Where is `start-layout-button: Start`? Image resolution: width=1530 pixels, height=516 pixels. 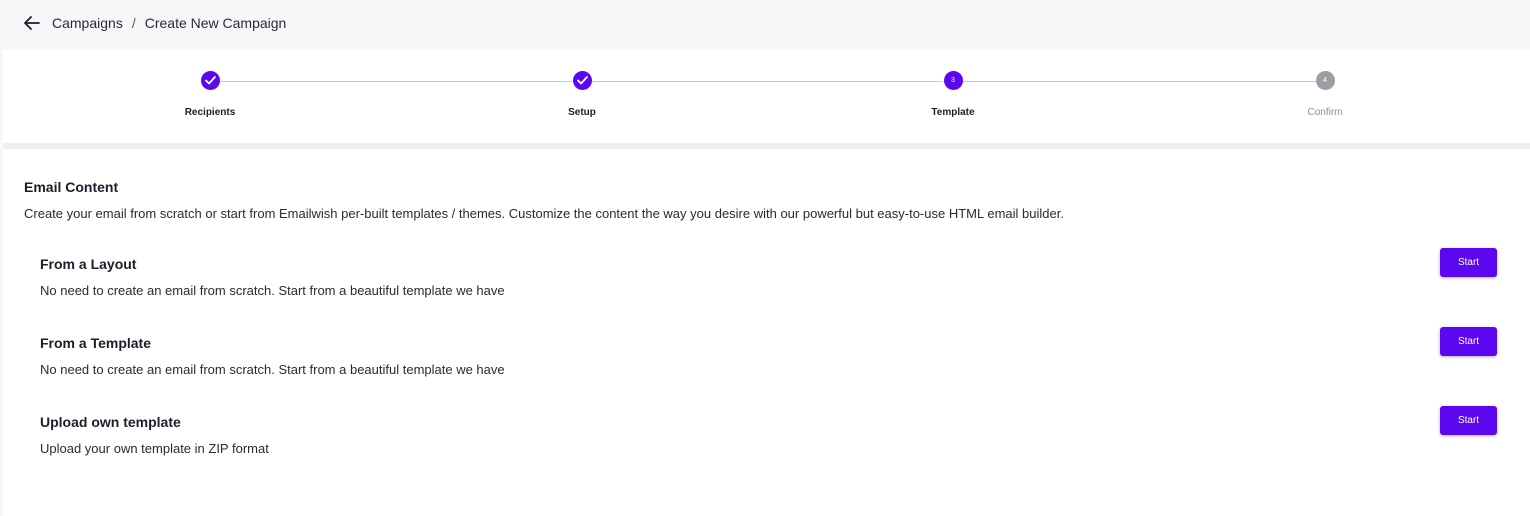 start-layout-button: Start is located at coordinates (1468, 262).